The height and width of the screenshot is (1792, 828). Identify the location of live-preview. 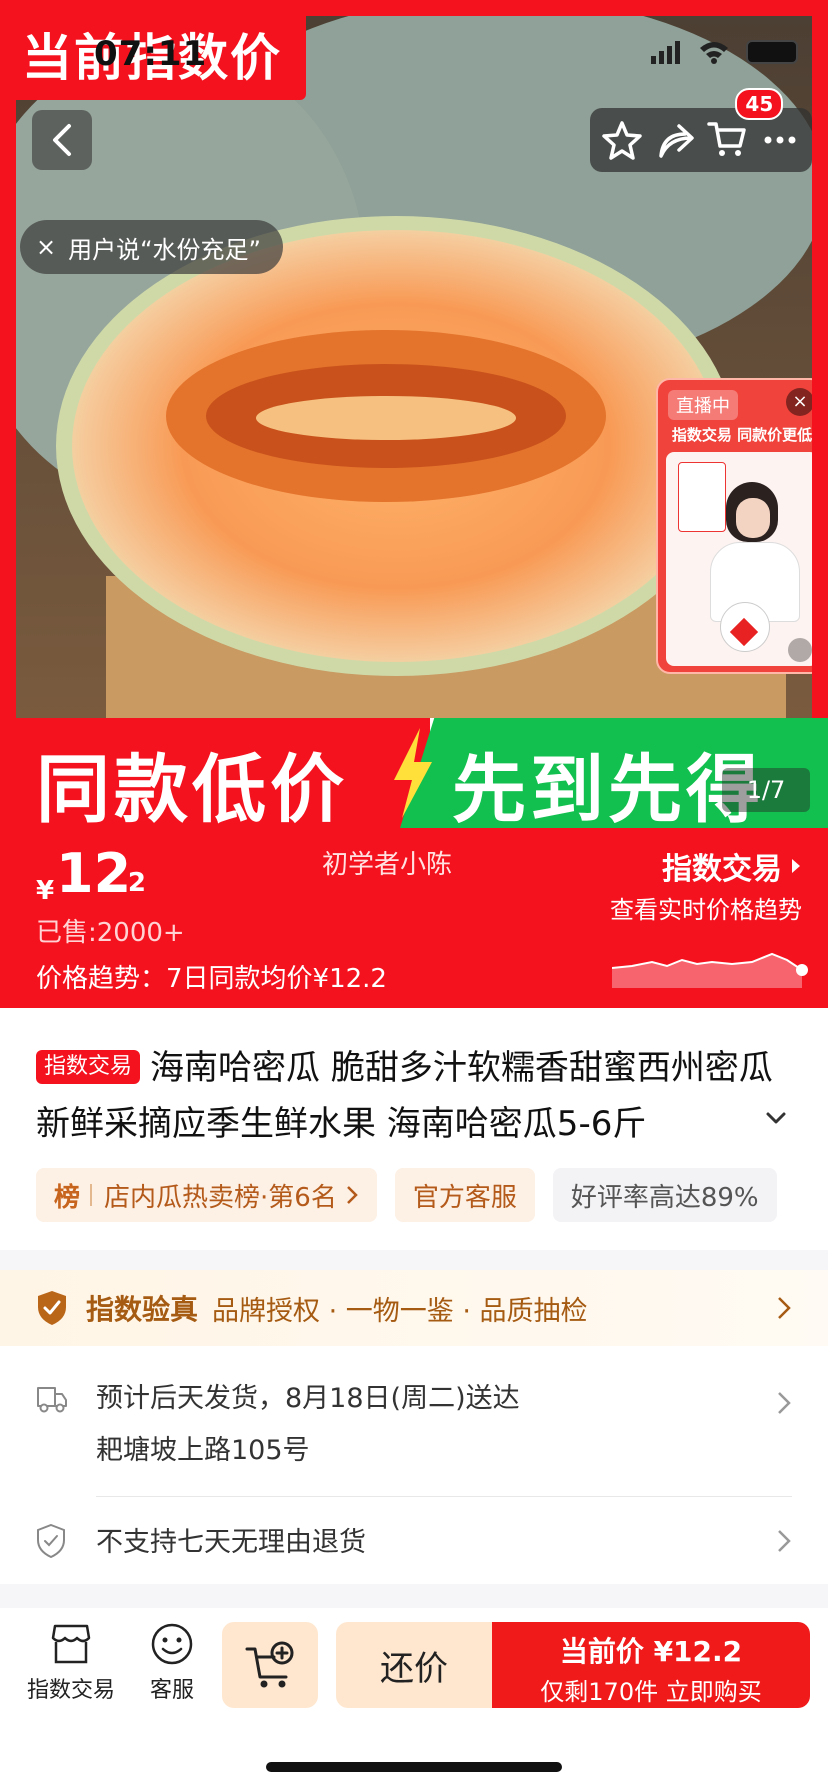
(739, 559).